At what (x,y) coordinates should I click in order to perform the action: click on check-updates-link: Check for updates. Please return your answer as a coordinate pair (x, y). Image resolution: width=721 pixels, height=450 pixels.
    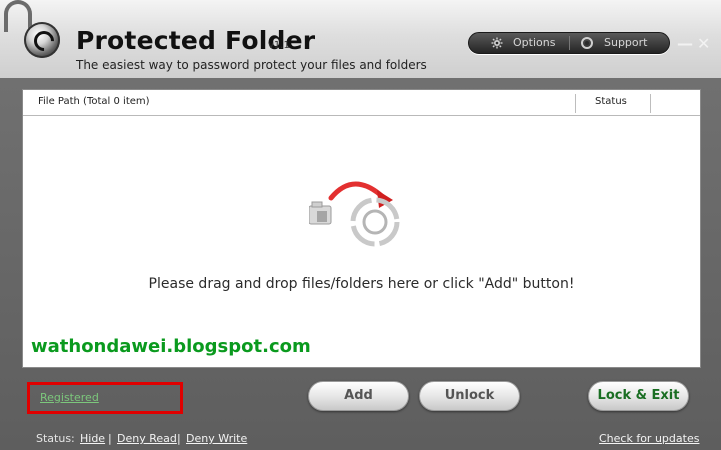
    Looking at the image, I should click on (649, 438).